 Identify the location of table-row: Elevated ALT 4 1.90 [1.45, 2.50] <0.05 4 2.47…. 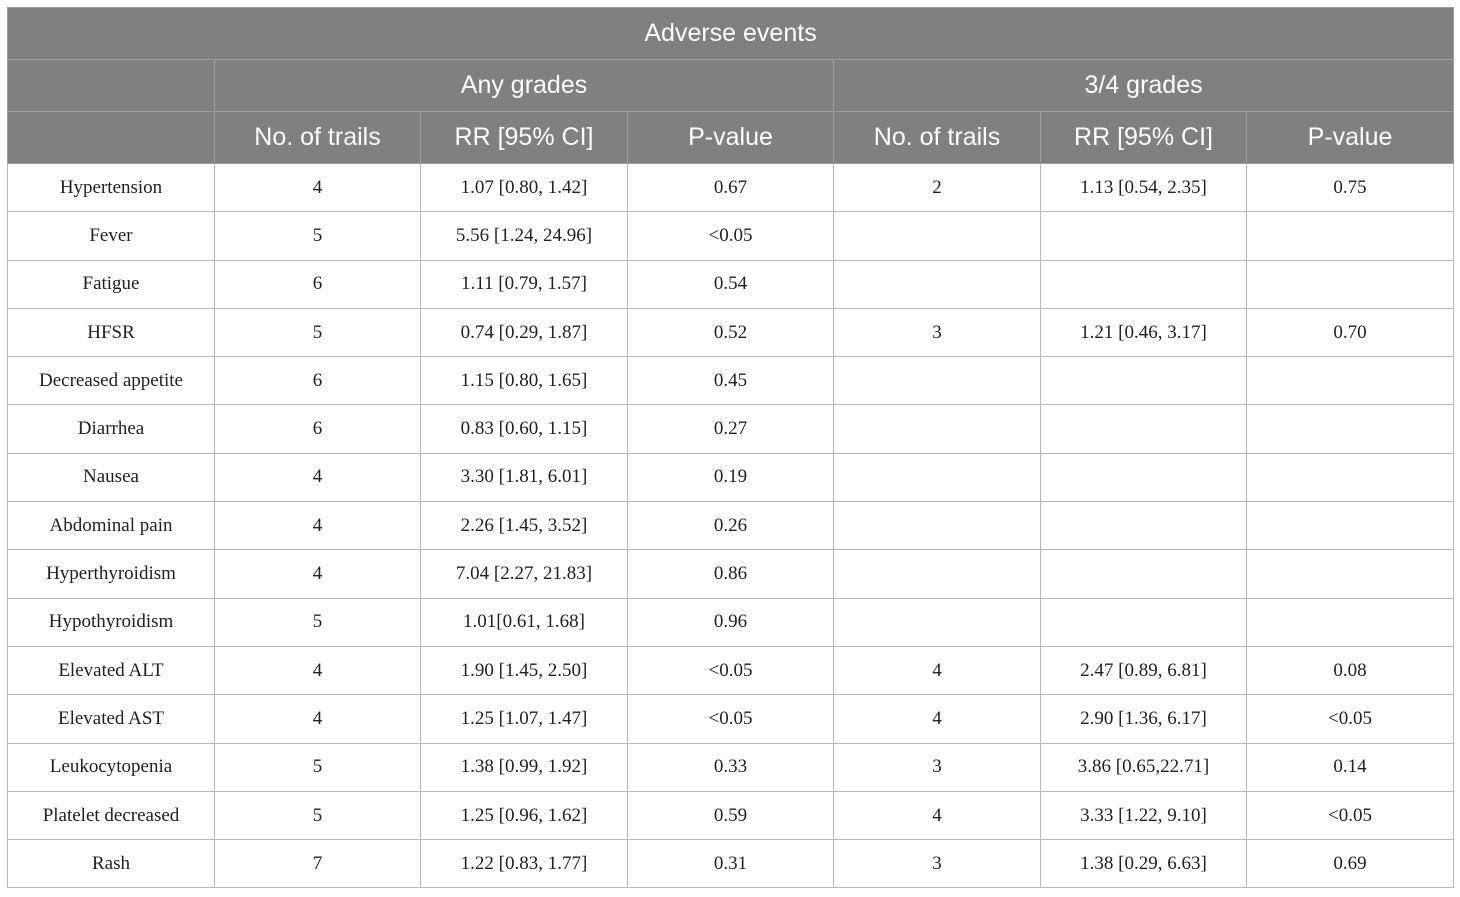
(731, 670).